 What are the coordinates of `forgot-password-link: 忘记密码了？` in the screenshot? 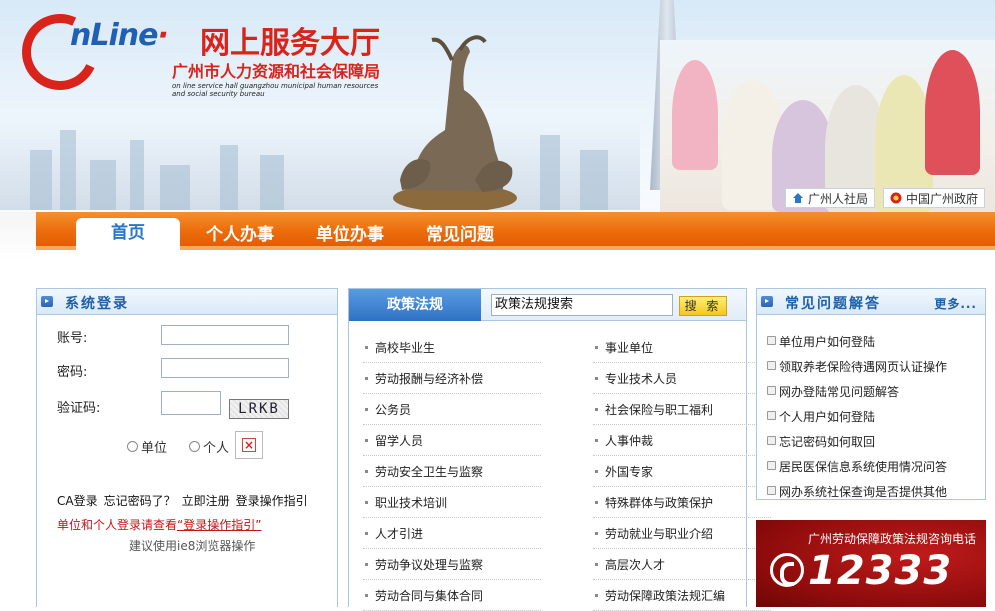 It's located at (140, 500).